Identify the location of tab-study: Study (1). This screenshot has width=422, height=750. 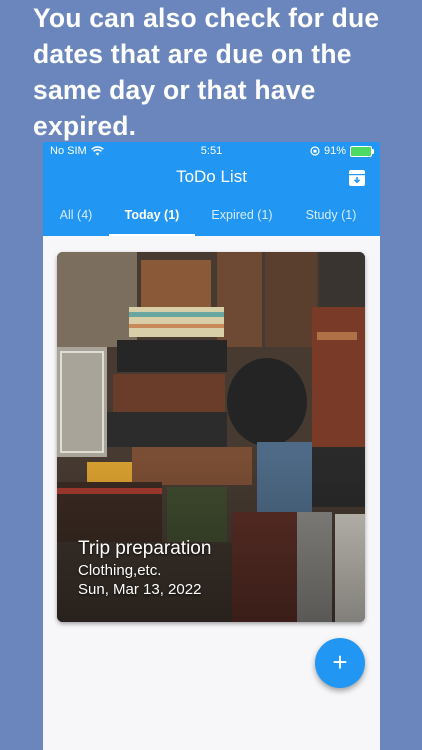
(331, 218).